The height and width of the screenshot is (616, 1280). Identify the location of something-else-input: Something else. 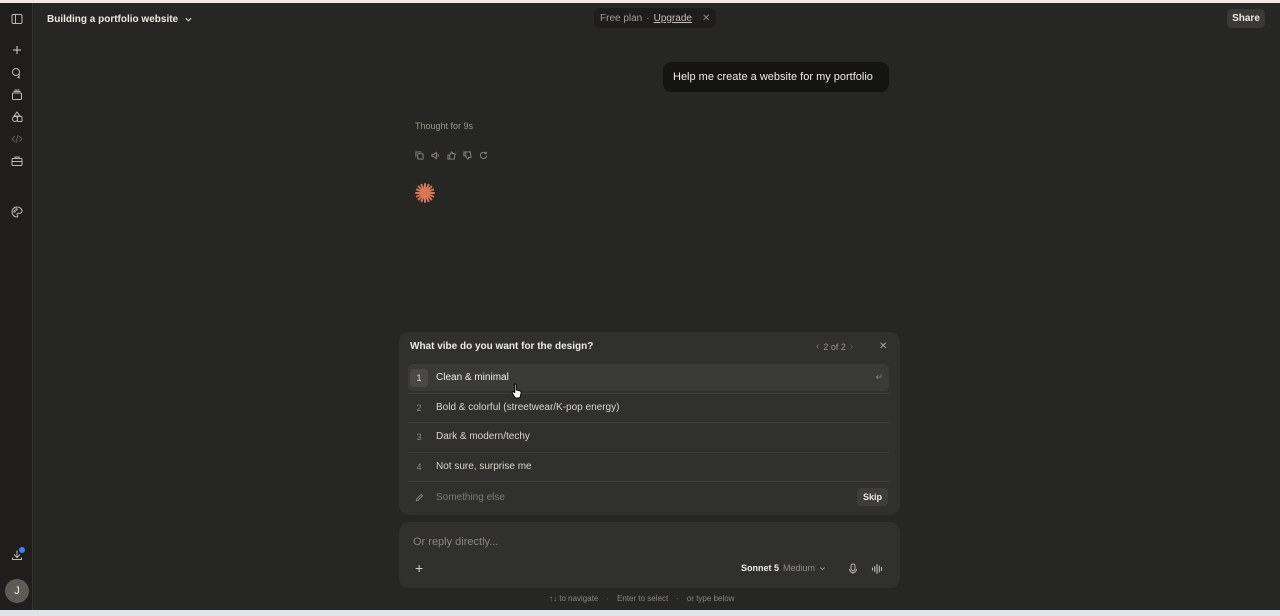
(648, 497).